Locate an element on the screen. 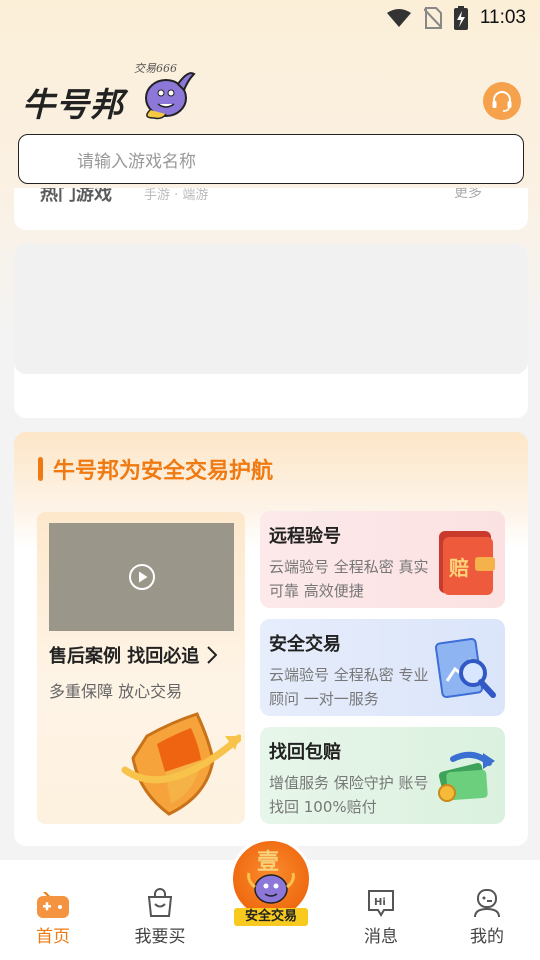 Image resolution: width=540 pixels, height=960 pixels. feature-title: 安全交易 is located at coordinates (305, 644).